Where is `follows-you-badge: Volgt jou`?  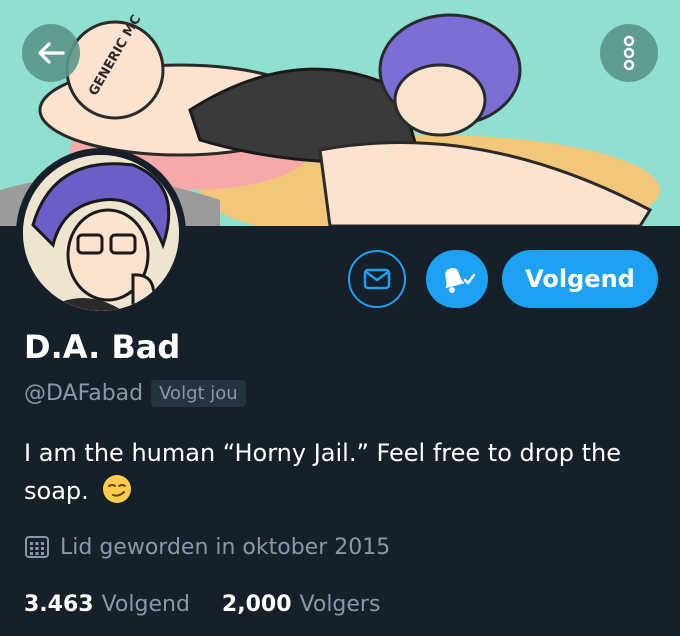 follows-you-badge: Volgt jou is located at coordinates (198, 393).